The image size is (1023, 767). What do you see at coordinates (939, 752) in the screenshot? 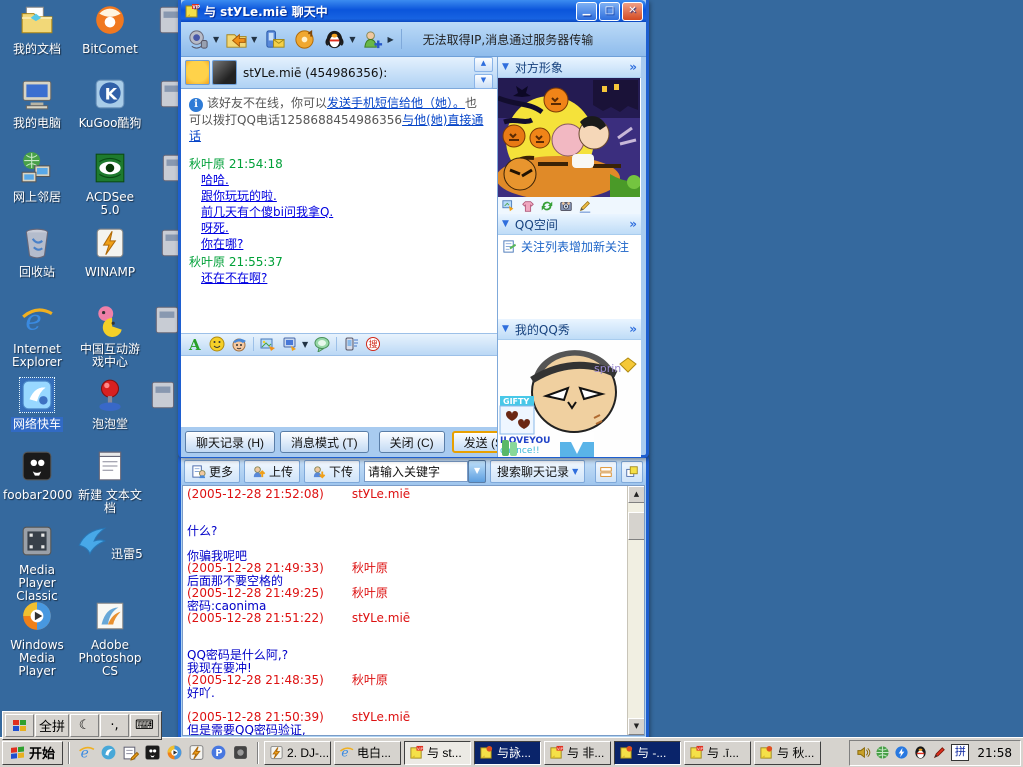
I see `red-pen-icon` at bounding box center [939, 752].